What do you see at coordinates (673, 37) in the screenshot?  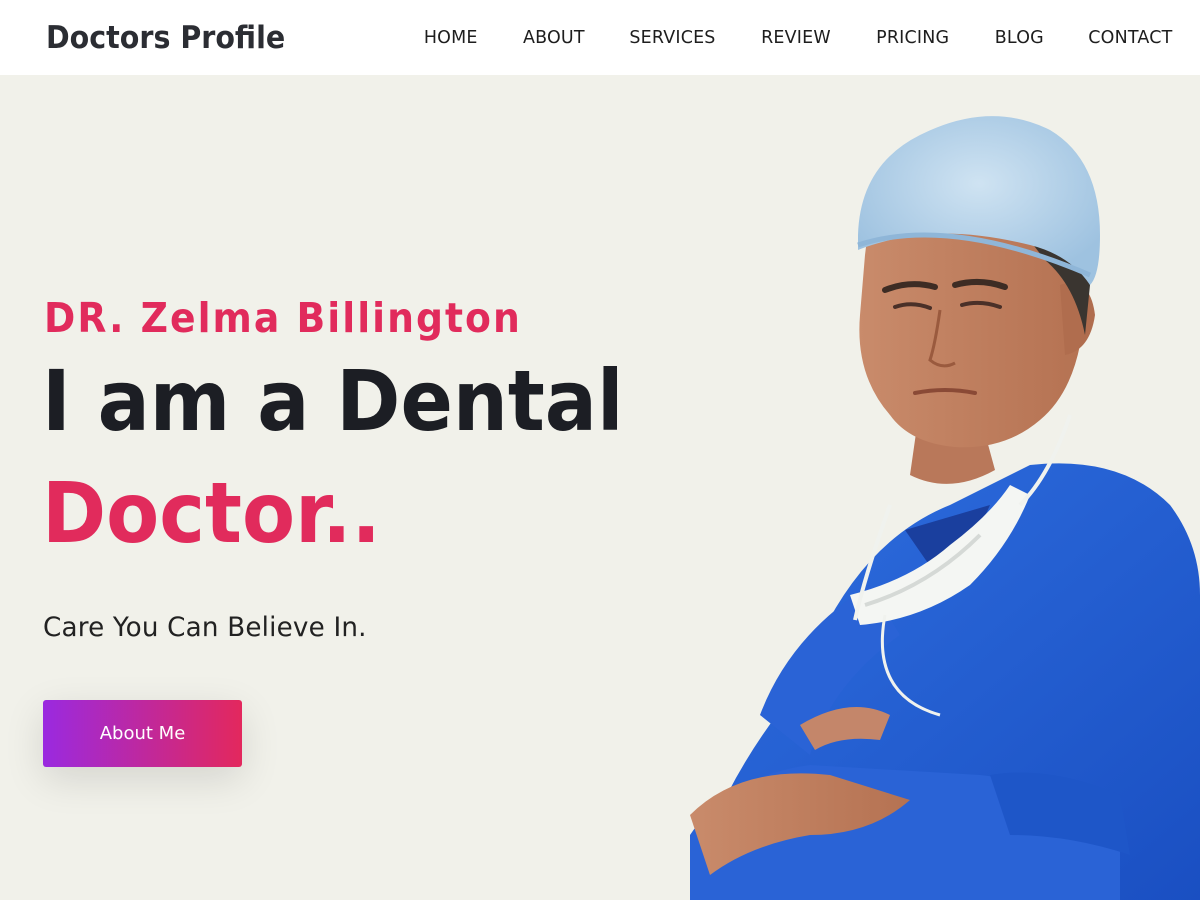 I see `nav-link-services: SERVICES` at bounding box center [673, 37].